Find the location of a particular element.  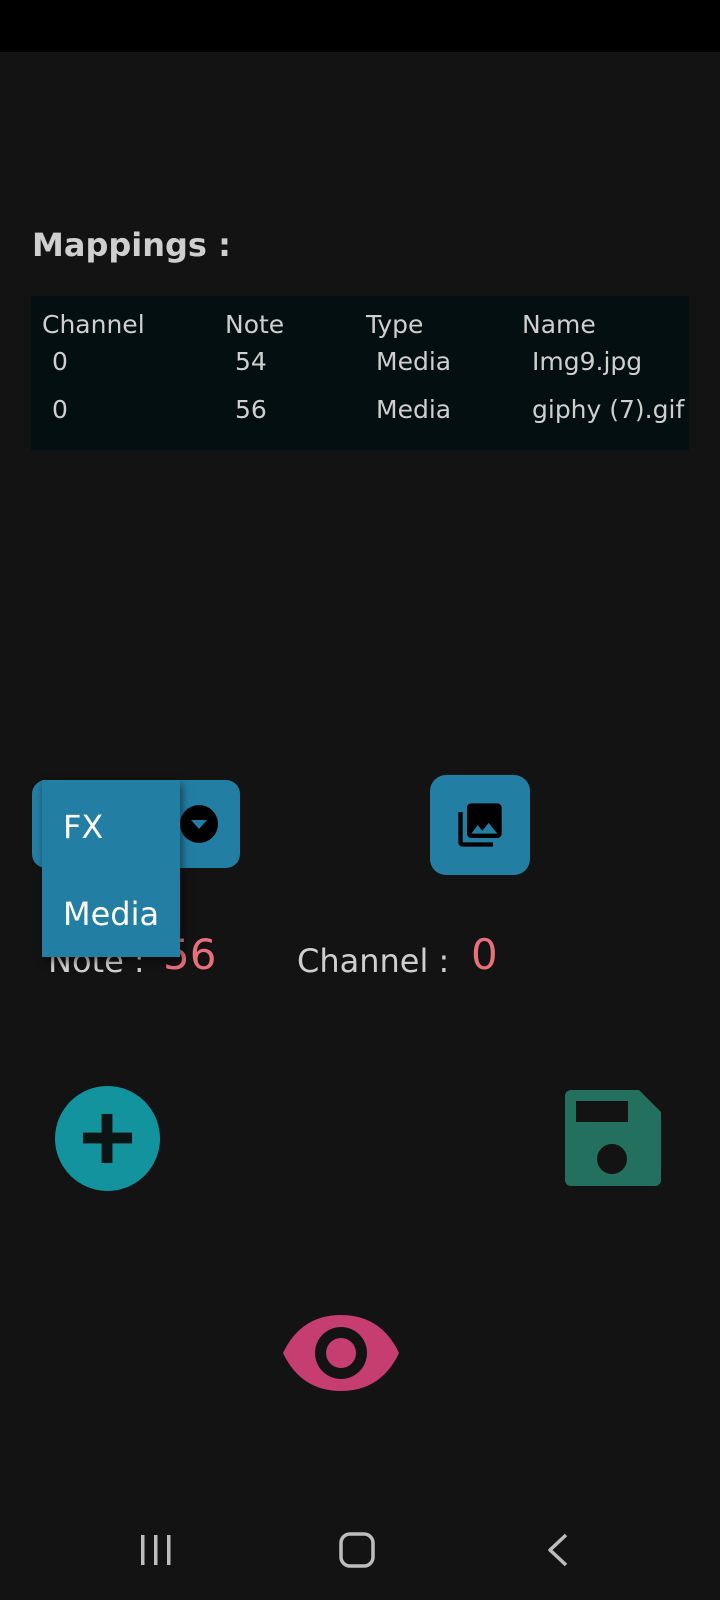

save-icon is located at coordinates (613, 1138).